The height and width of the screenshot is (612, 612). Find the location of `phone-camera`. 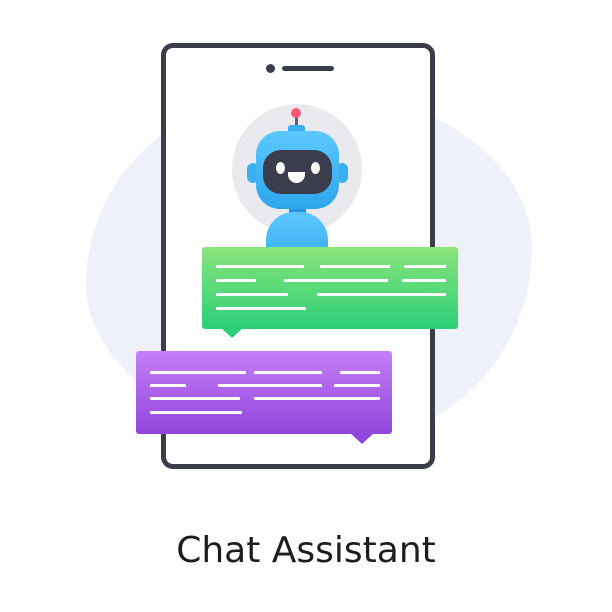

phone-camera is located at coordinates (270, 68).